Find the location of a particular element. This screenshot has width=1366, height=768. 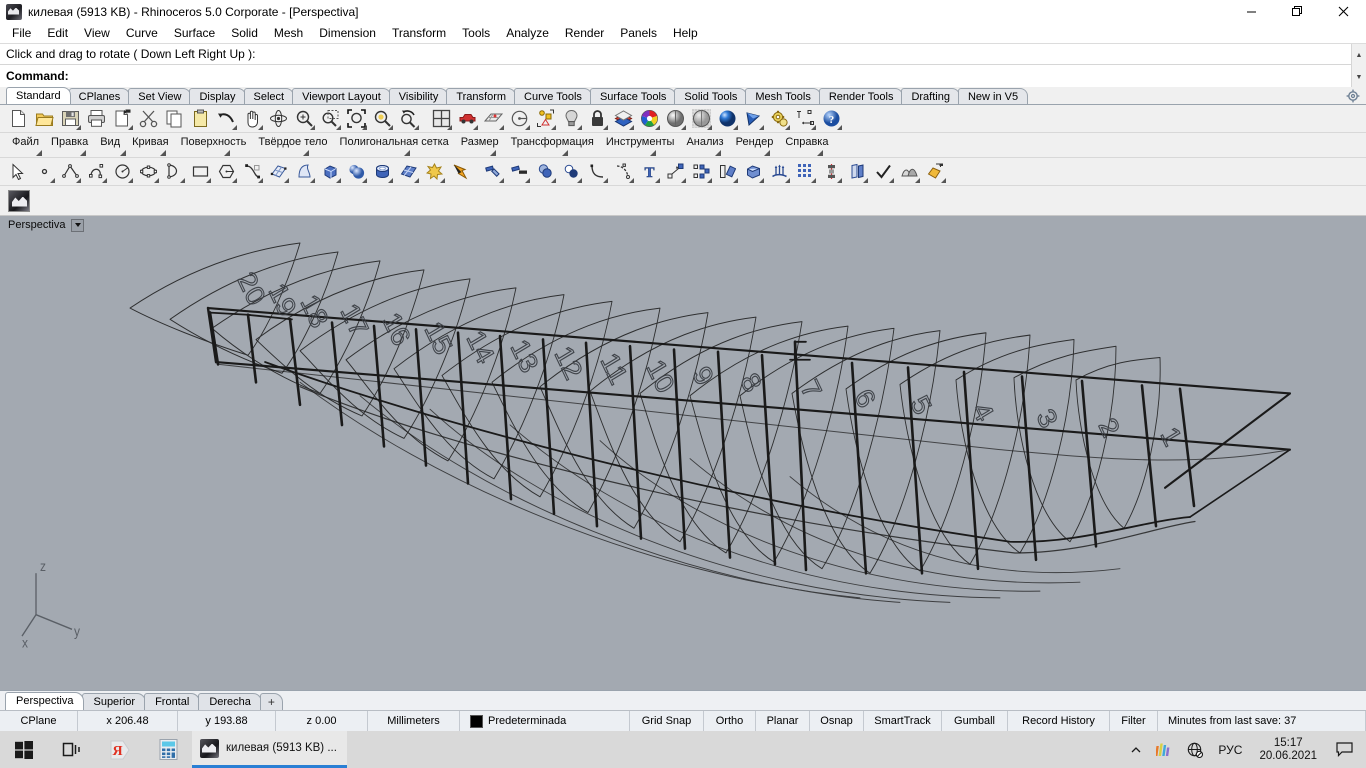

russian-menu-item-6: Твёрдое тело is located at coordinates (292, 146).